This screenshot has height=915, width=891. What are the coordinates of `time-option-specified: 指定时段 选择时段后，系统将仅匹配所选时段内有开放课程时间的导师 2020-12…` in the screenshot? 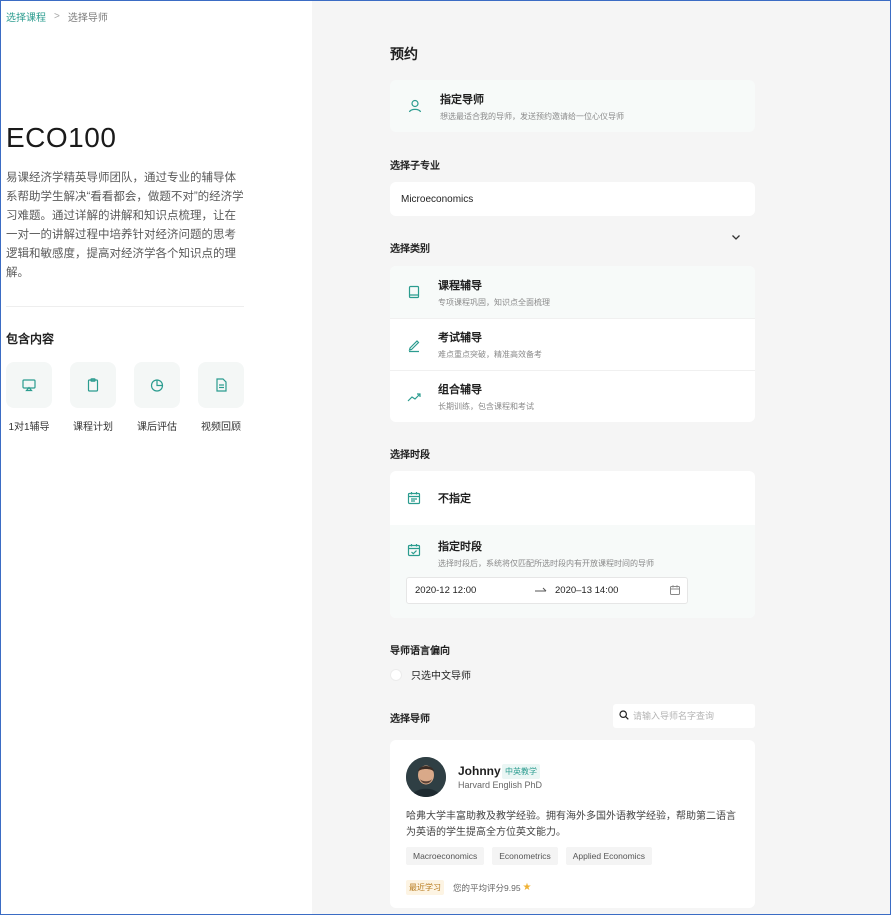 It's located at (572, 571).